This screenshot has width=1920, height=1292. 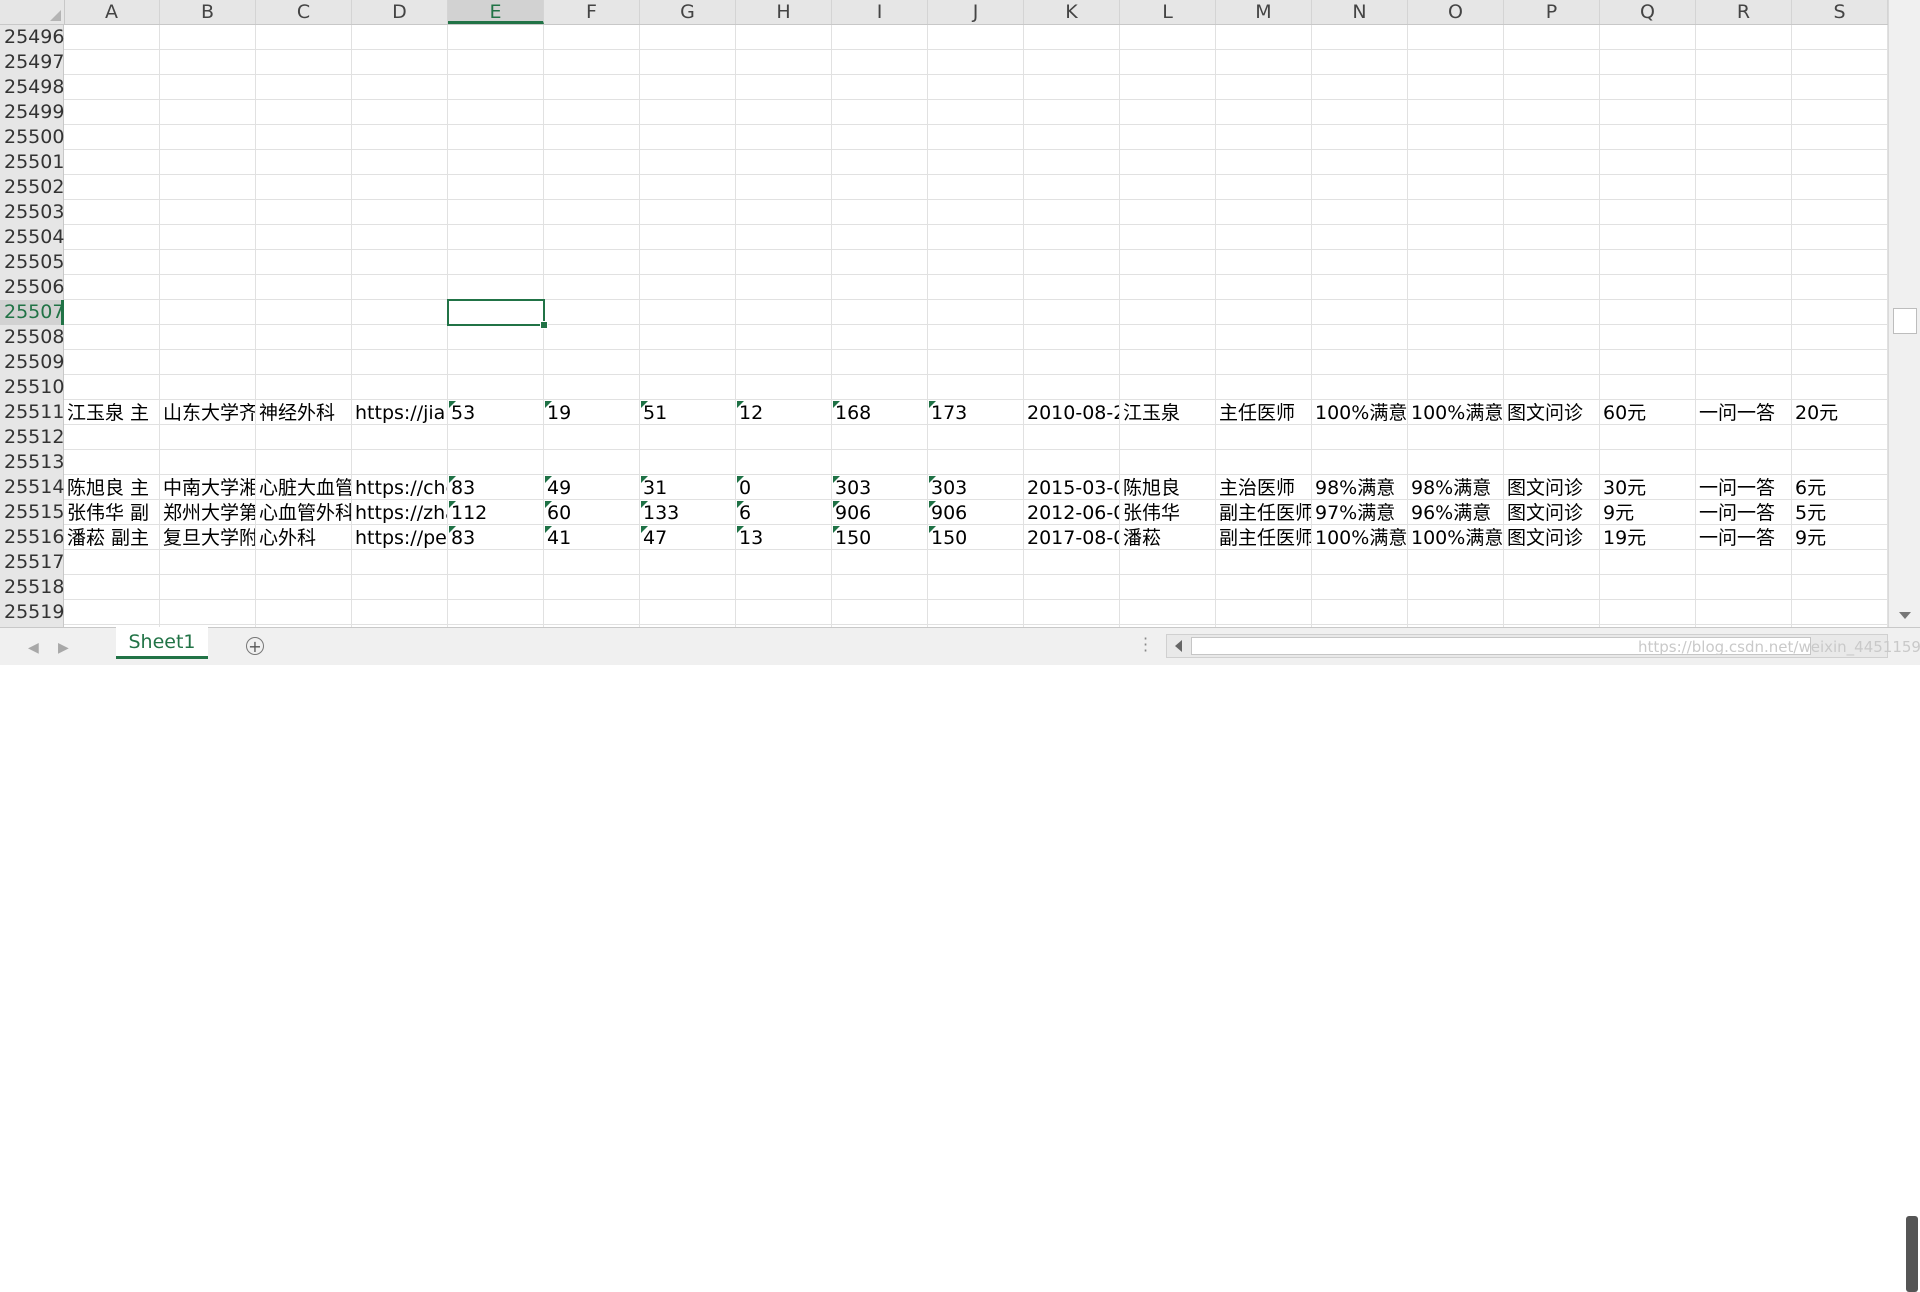 What do you see at coordinates (880, 412) in the screenshot?
I see `cell-i: 168` at bounding box center [880, 412].